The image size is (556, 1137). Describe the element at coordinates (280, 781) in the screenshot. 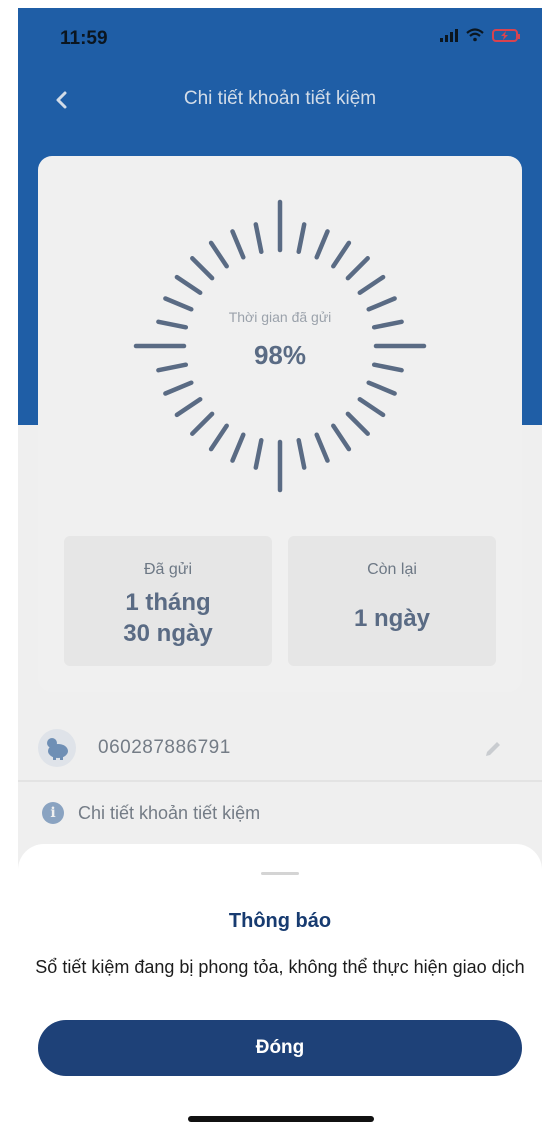

I see `divider` at that location.